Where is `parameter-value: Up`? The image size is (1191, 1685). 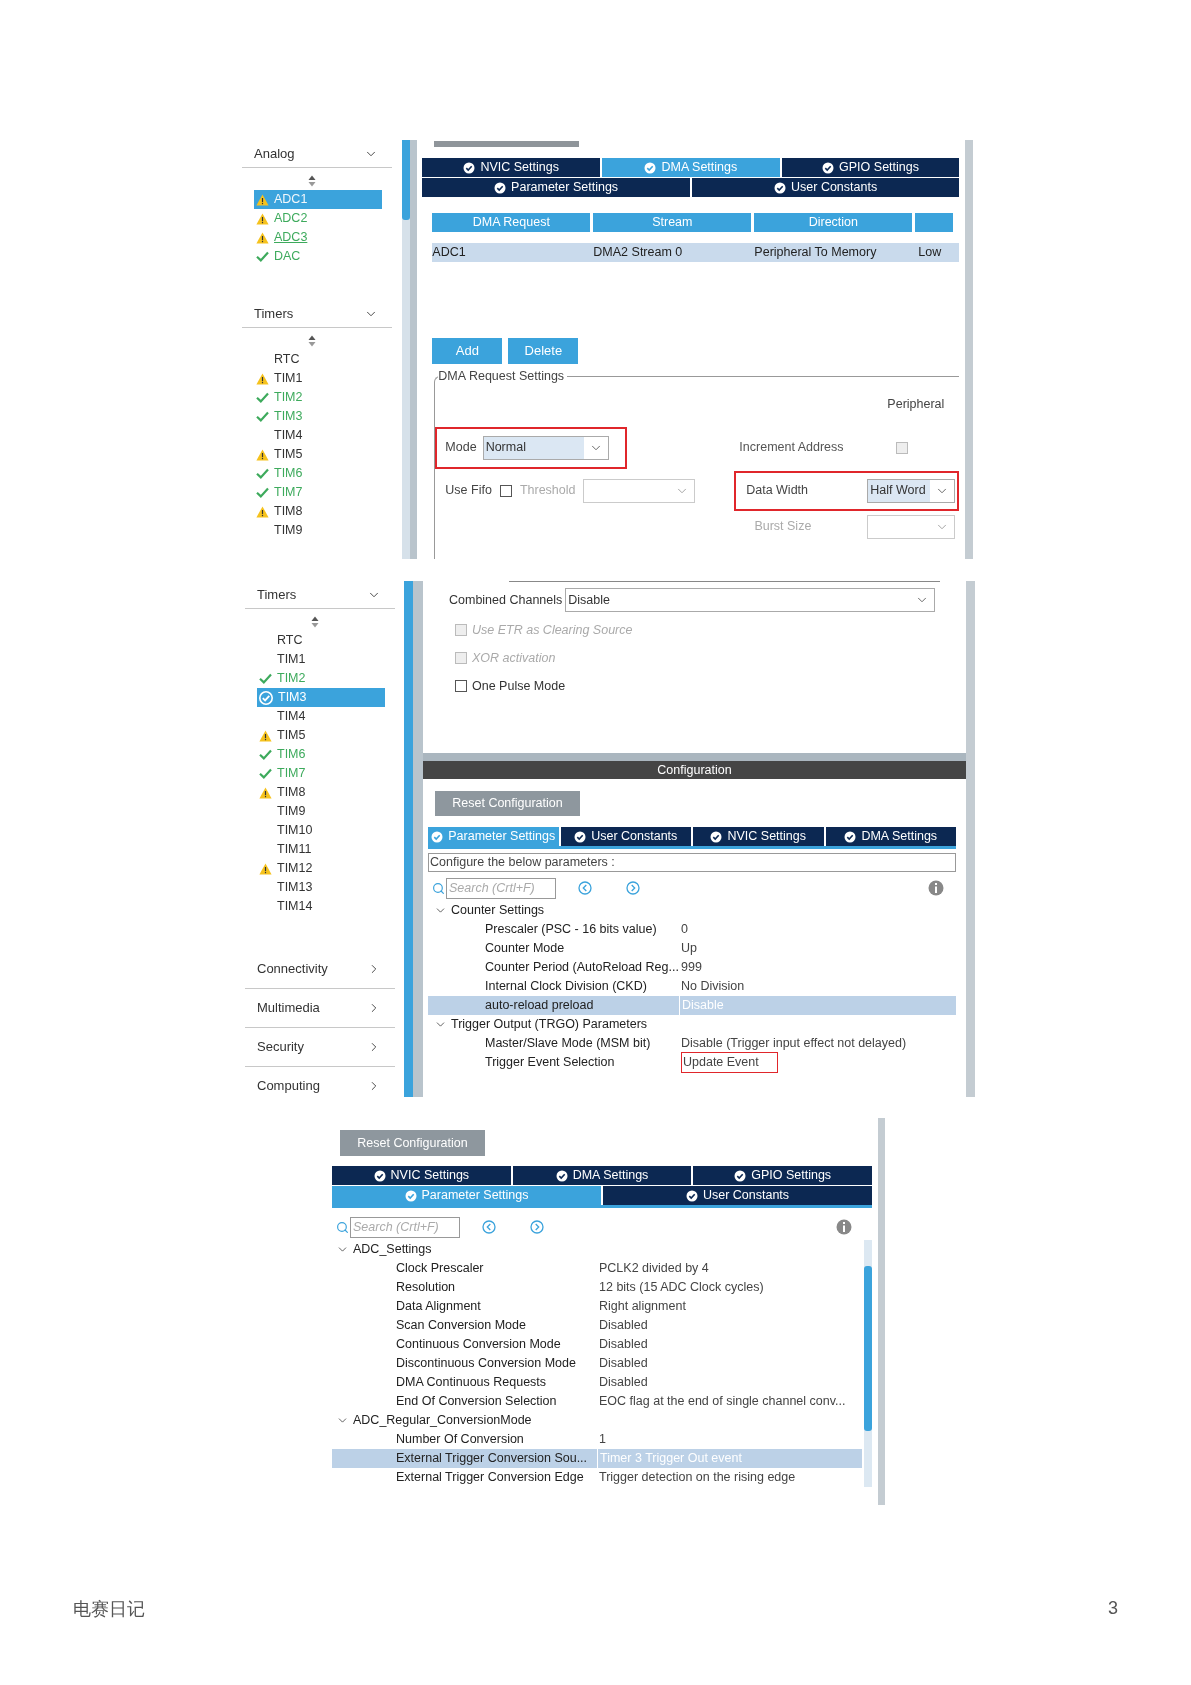 parameter-value: Up is located at coordinates (689, 948).